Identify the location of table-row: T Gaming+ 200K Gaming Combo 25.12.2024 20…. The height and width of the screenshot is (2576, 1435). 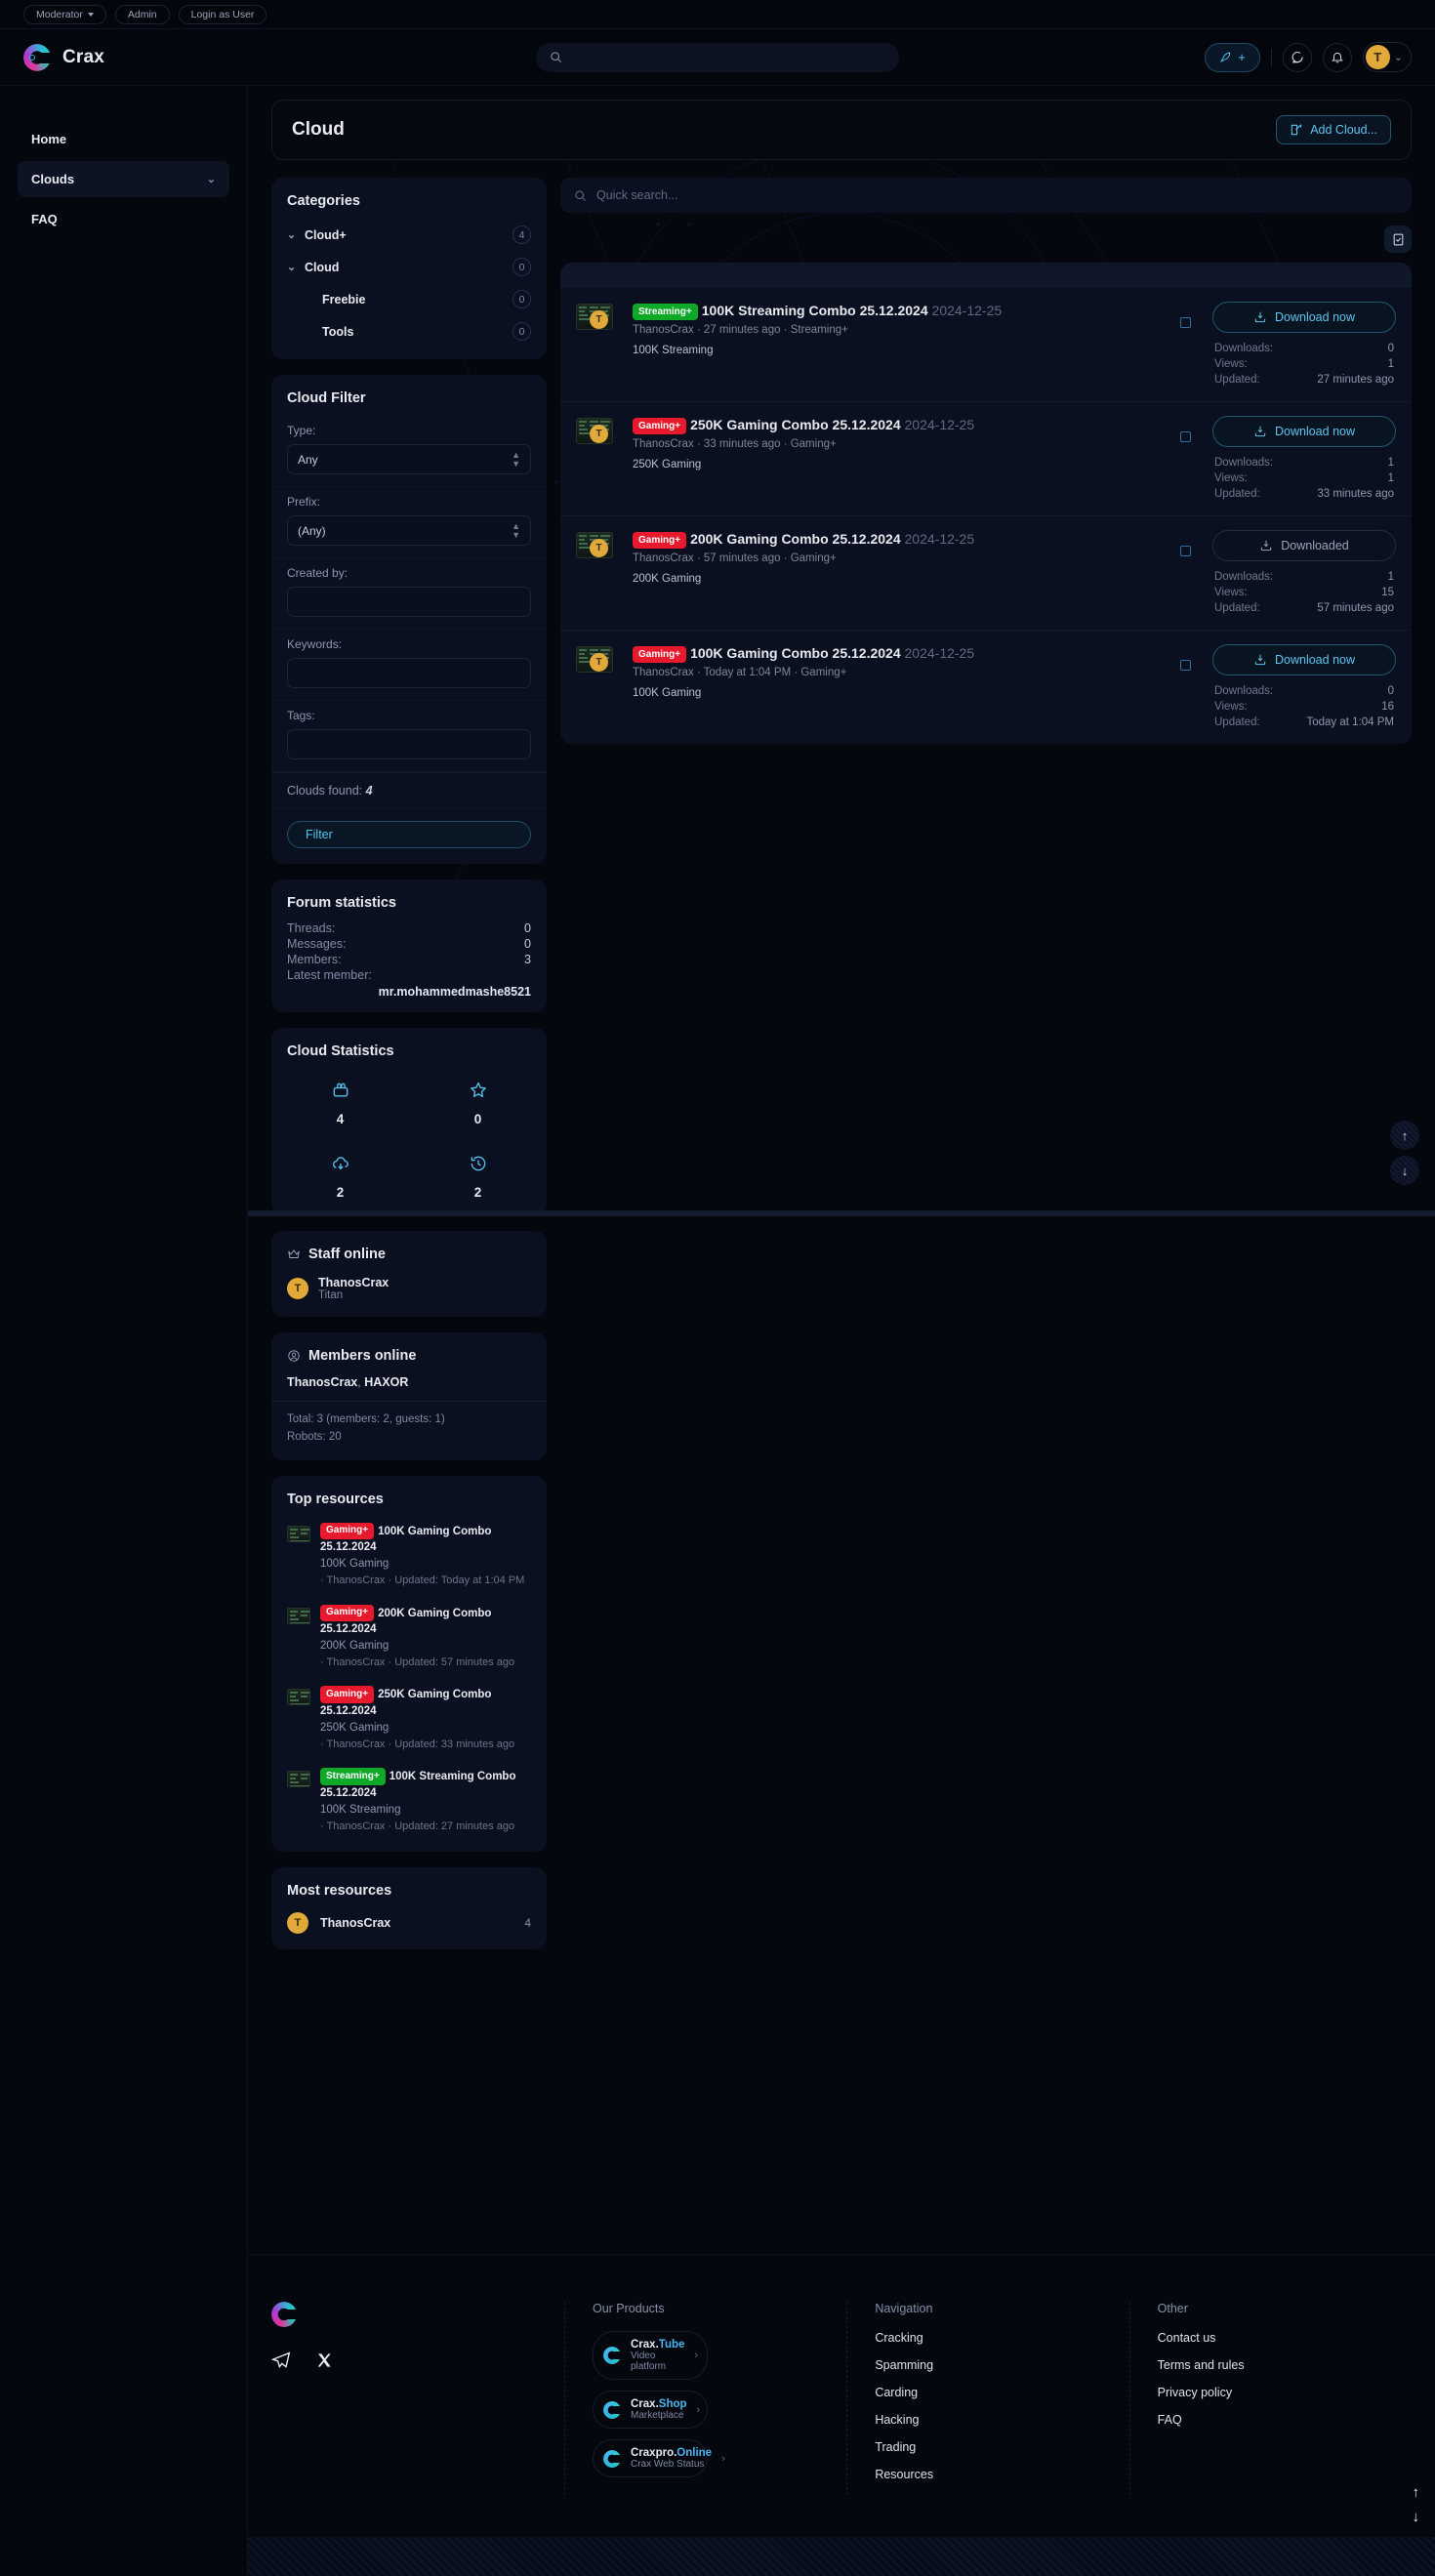
(986, 573).